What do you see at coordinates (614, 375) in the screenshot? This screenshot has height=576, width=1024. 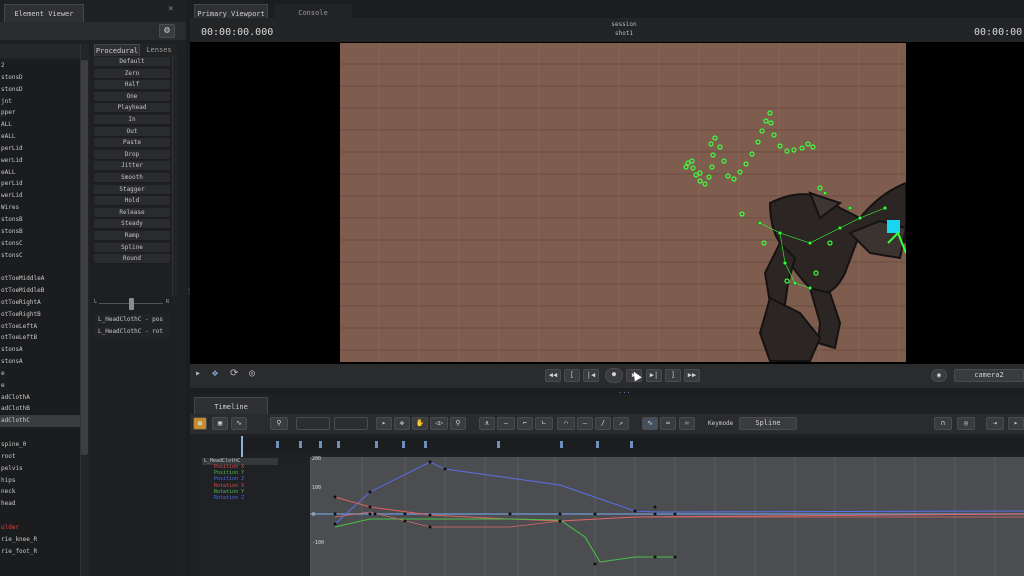 I see `record-icon: ●` at bounding box center [614, 375].